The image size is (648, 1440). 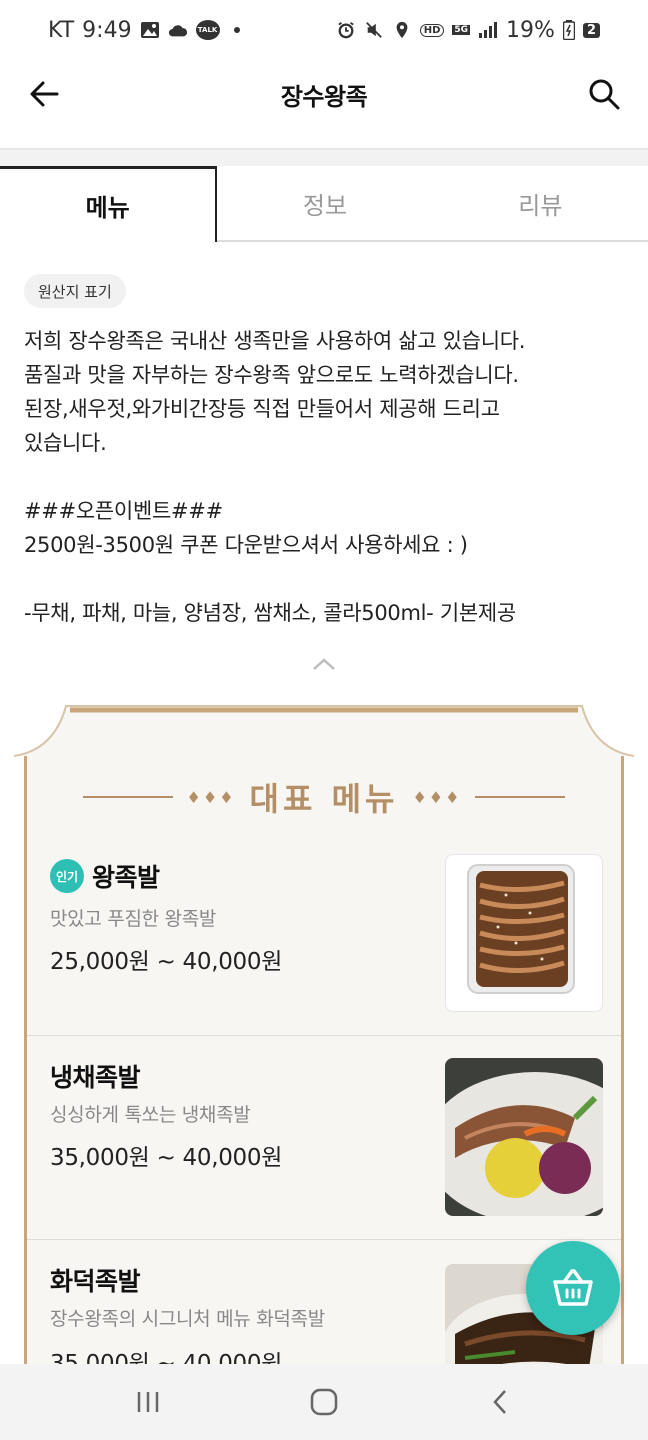 I want to click on status-left: KT 9:49 TALK, so click(x=144, y=30).